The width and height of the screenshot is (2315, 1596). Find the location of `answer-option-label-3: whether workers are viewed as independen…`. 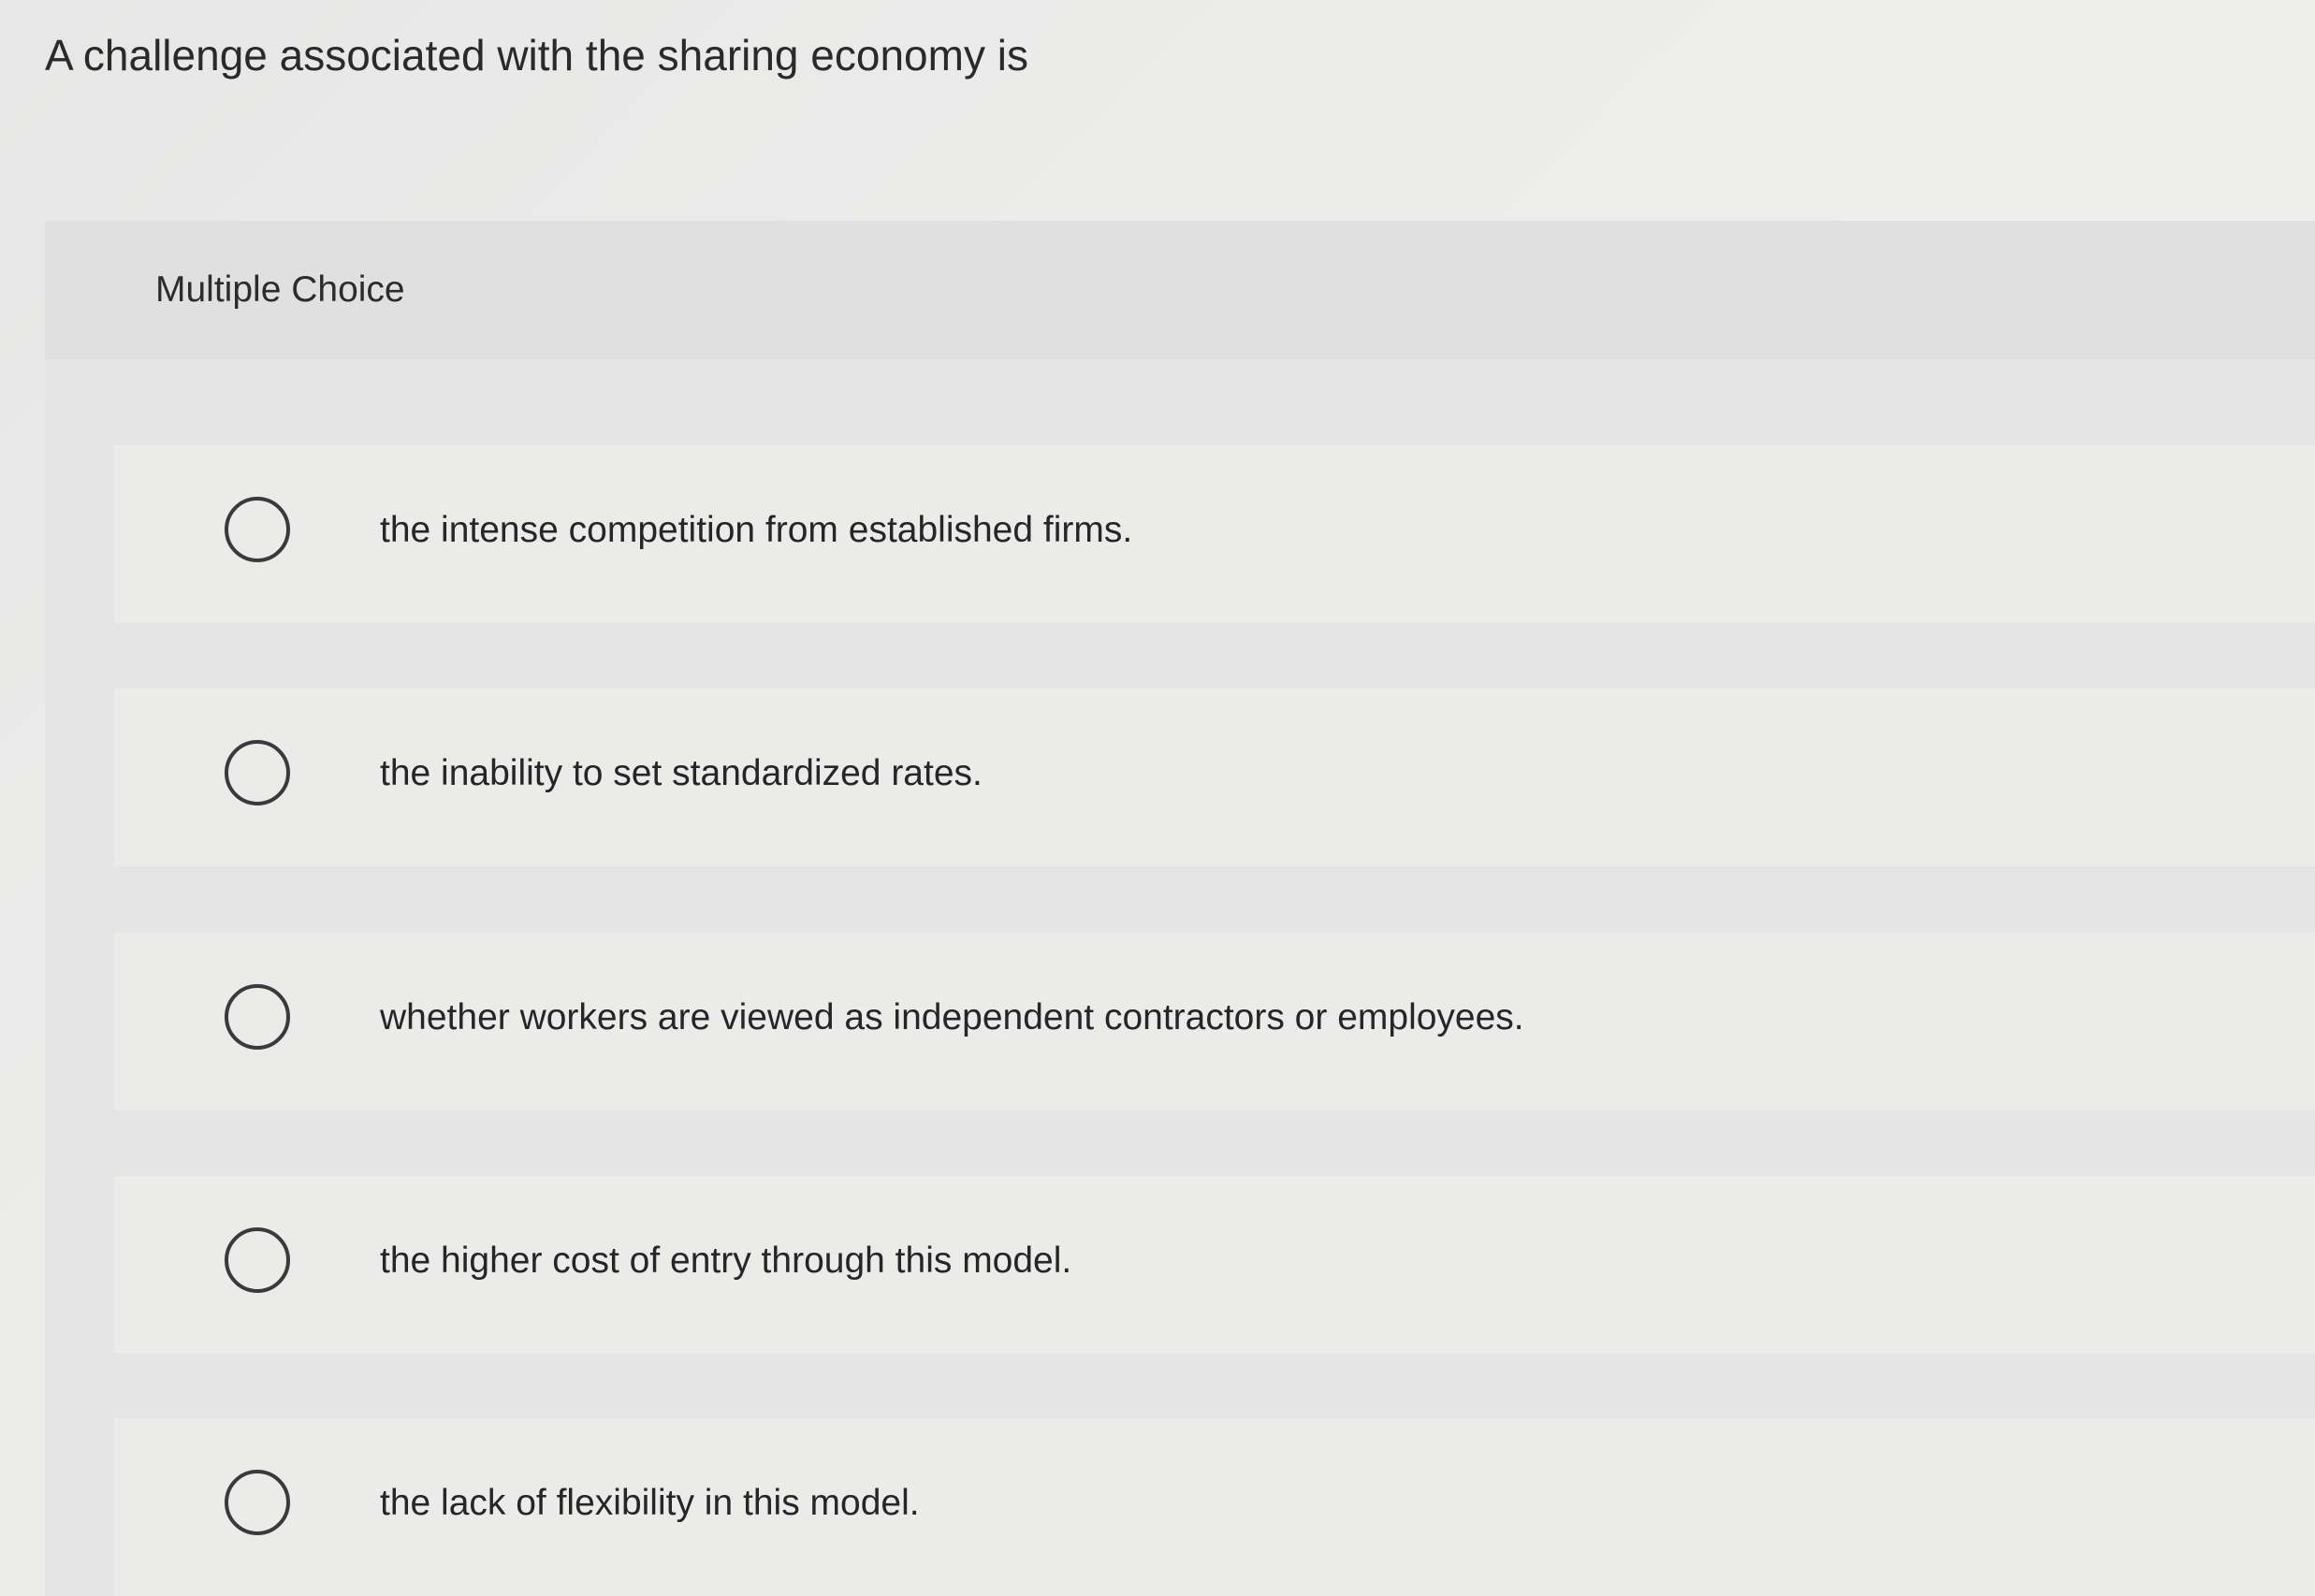

answer-option-label-3: whether workers are viewed as independen… is located at coordinates (952, 1017).